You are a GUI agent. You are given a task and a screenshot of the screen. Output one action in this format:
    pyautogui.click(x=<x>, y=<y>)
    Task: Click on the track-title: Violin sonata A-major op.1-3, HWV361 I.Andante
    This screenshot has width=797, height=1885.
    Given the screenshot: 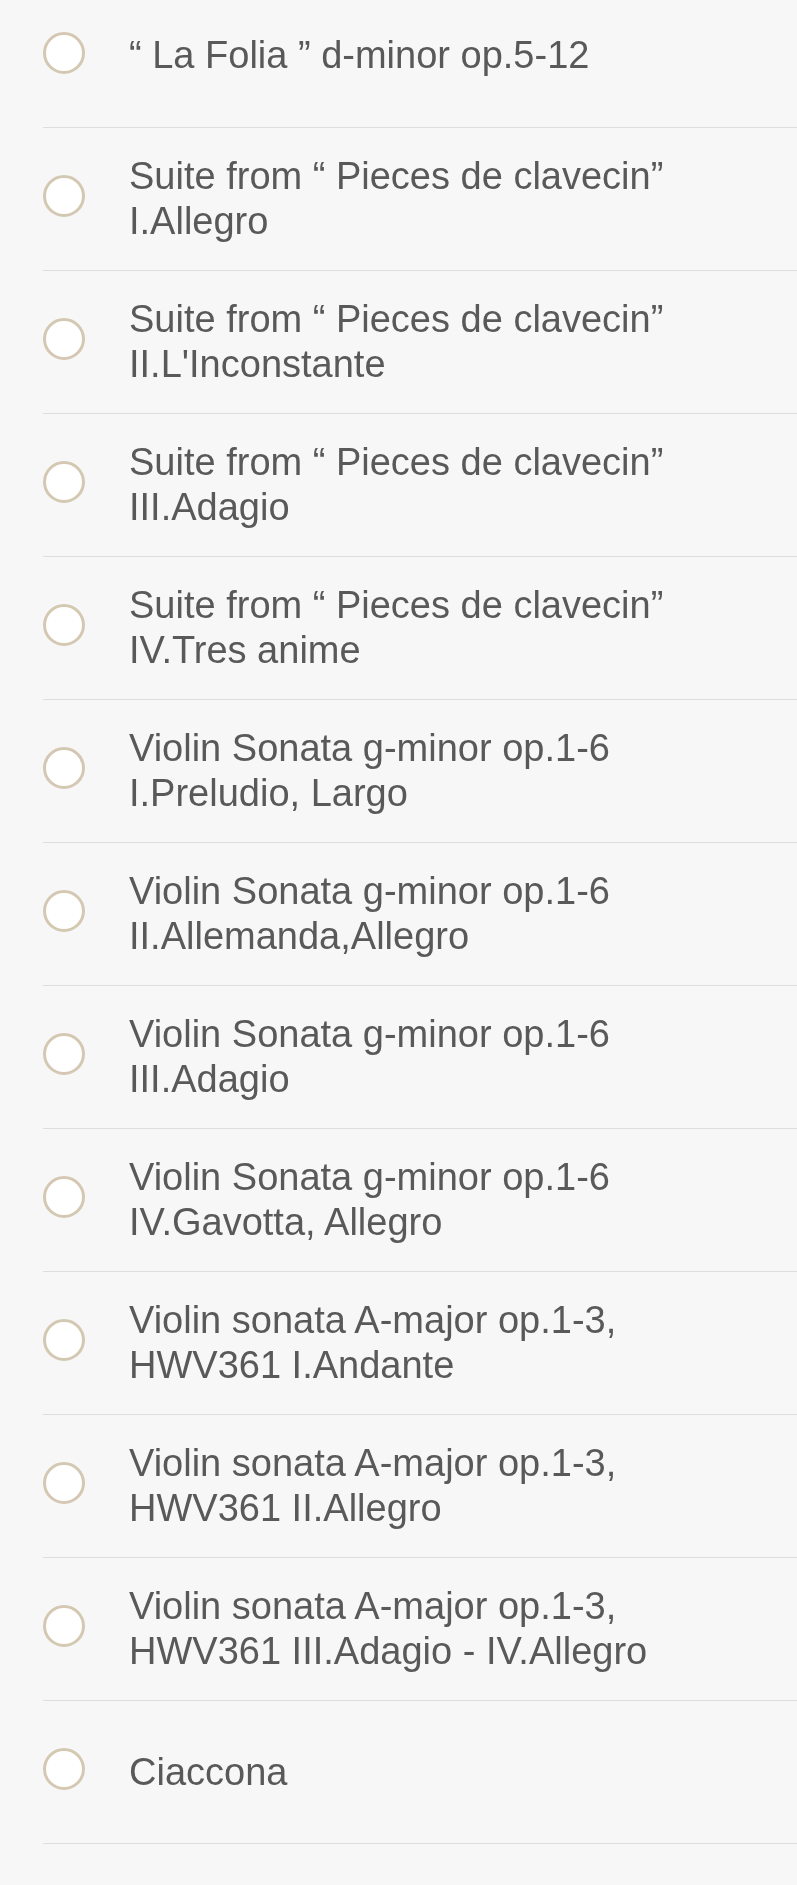 What is the action you would take?
    pyautogui.click(x=373, y=1343)
    